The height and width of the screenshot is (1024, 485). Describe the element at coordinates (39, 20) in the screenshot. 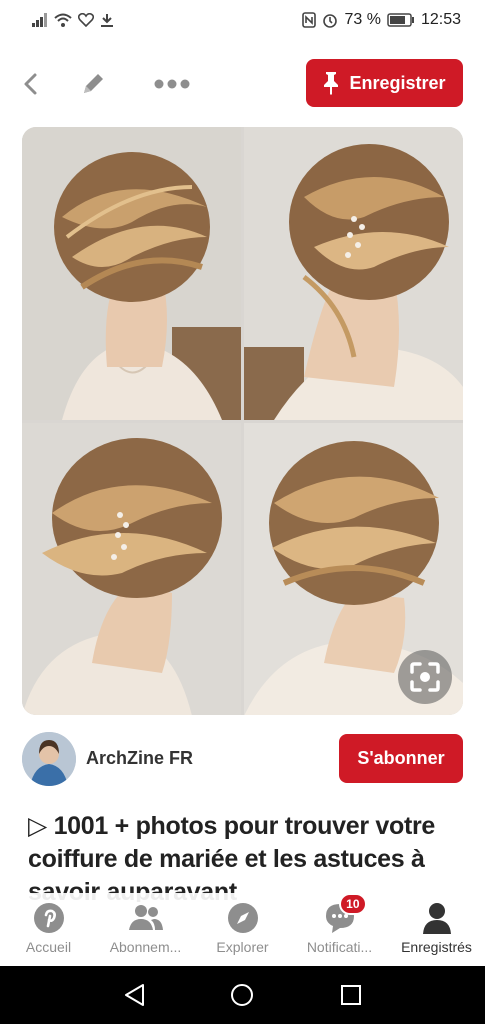

I see `signal-icon` at that location.